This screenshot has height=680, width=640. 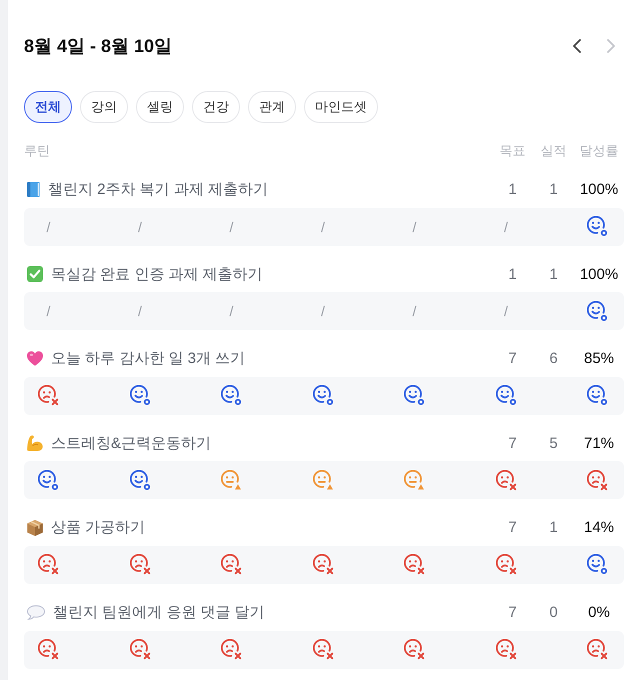 I want to click on chevron-right-icon, so click(x=611, y=46).